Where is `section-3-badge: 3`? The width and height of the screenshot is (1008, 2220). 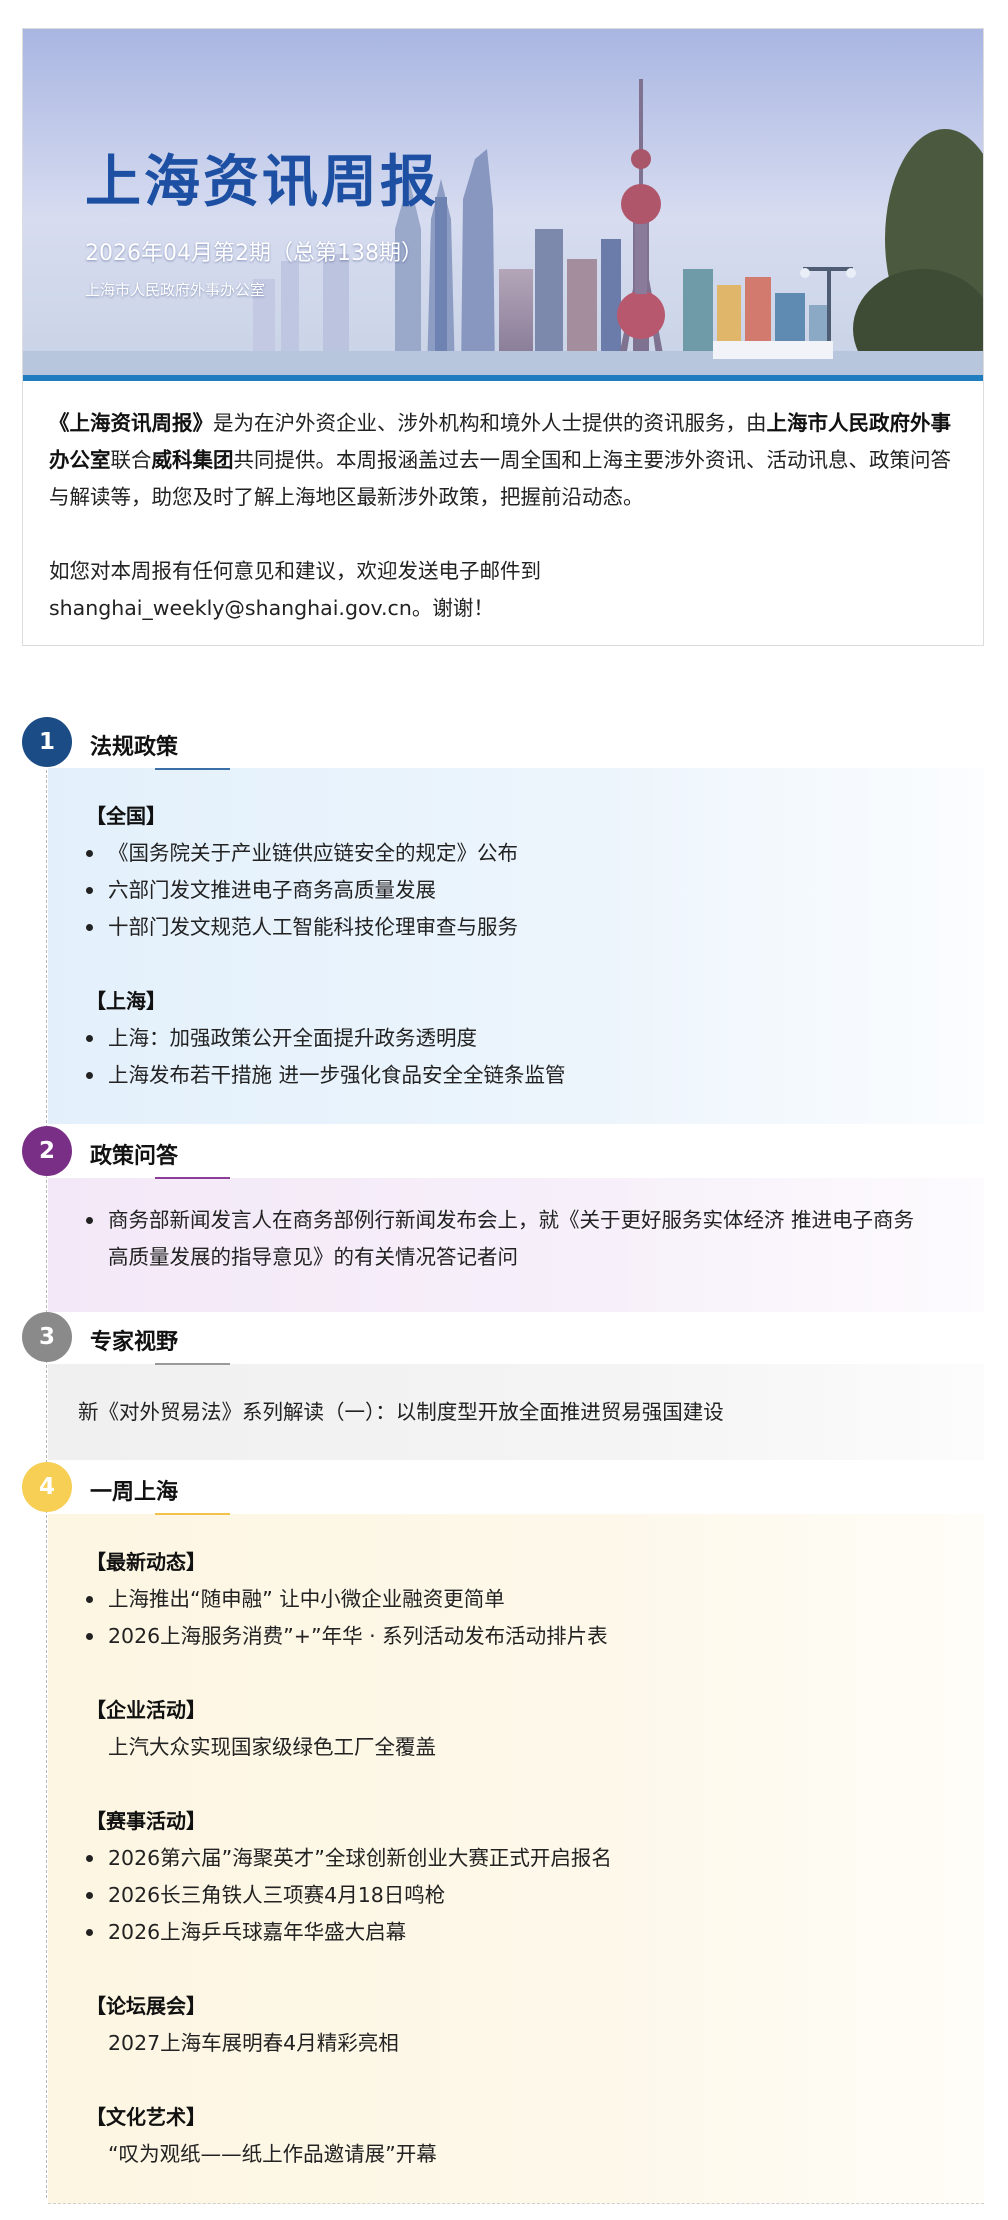
section-3-badge: 3 is located at coordinates (47, 1337).